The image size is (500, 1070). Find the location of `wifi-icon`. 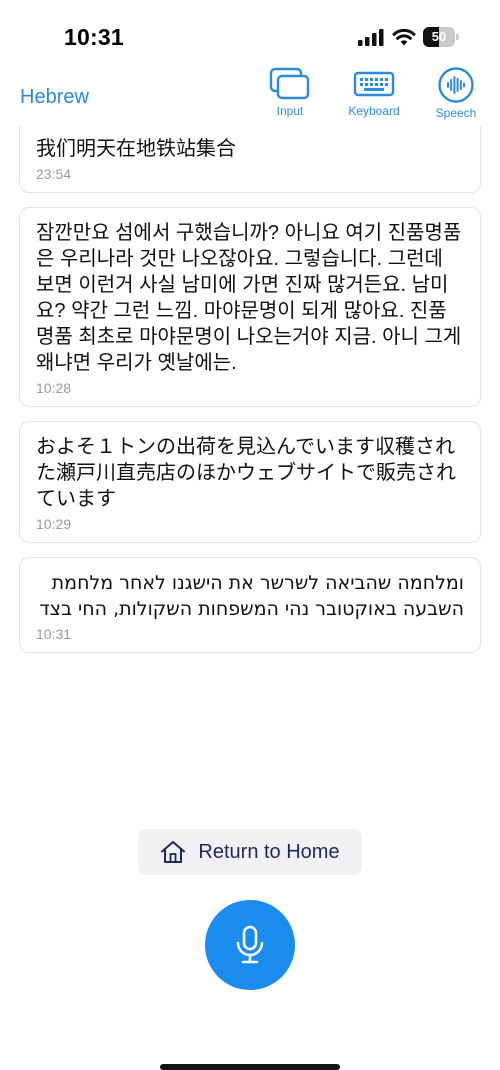

wifi-icon is located at coordinates (404, 37).